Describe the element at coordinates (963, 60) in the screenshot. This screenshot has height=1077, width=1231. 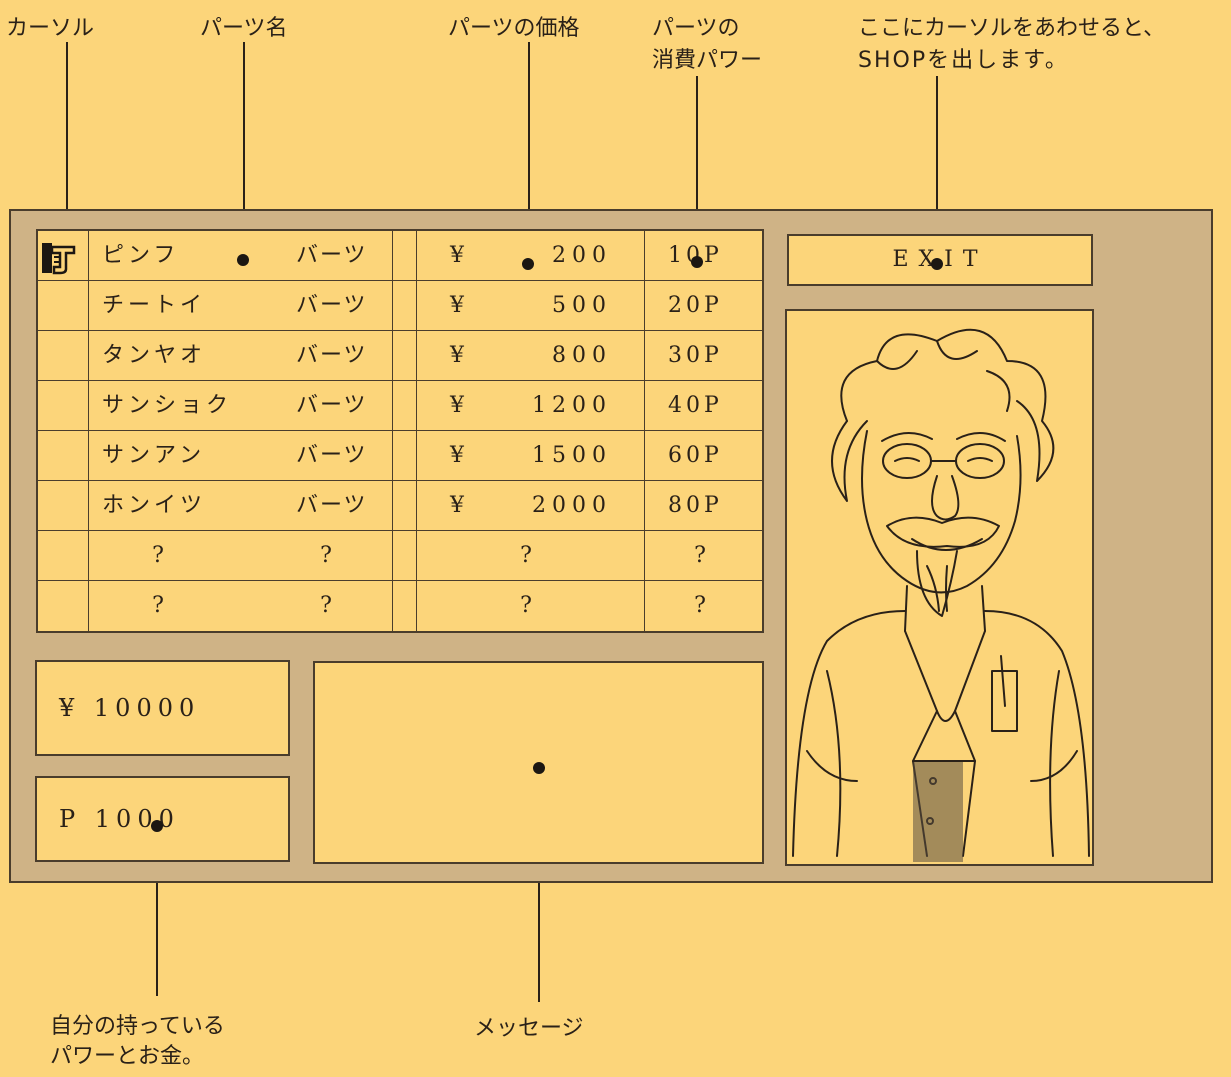
I see `exit-annotation-line2: SHOPを出します。` at that location.